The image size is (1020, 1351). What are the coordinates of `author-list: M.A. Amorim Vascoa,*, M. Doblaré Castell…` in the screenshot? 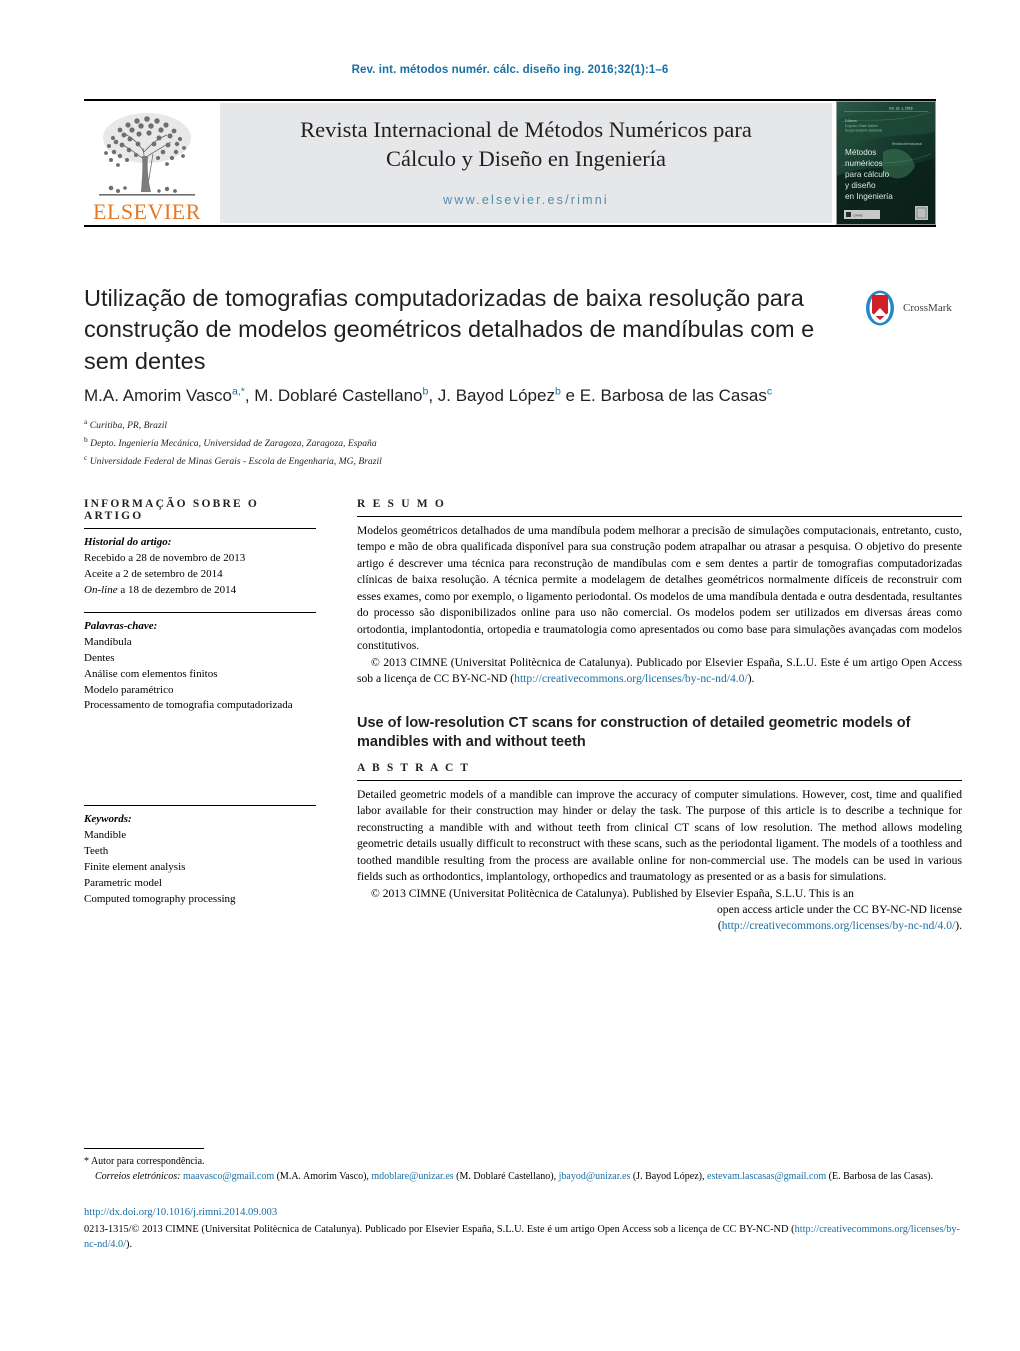 It's located at (499, 396).